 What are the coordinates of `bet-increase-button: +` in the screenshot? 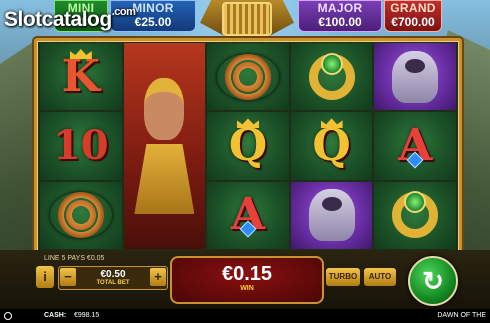 It's located at (158, 277).